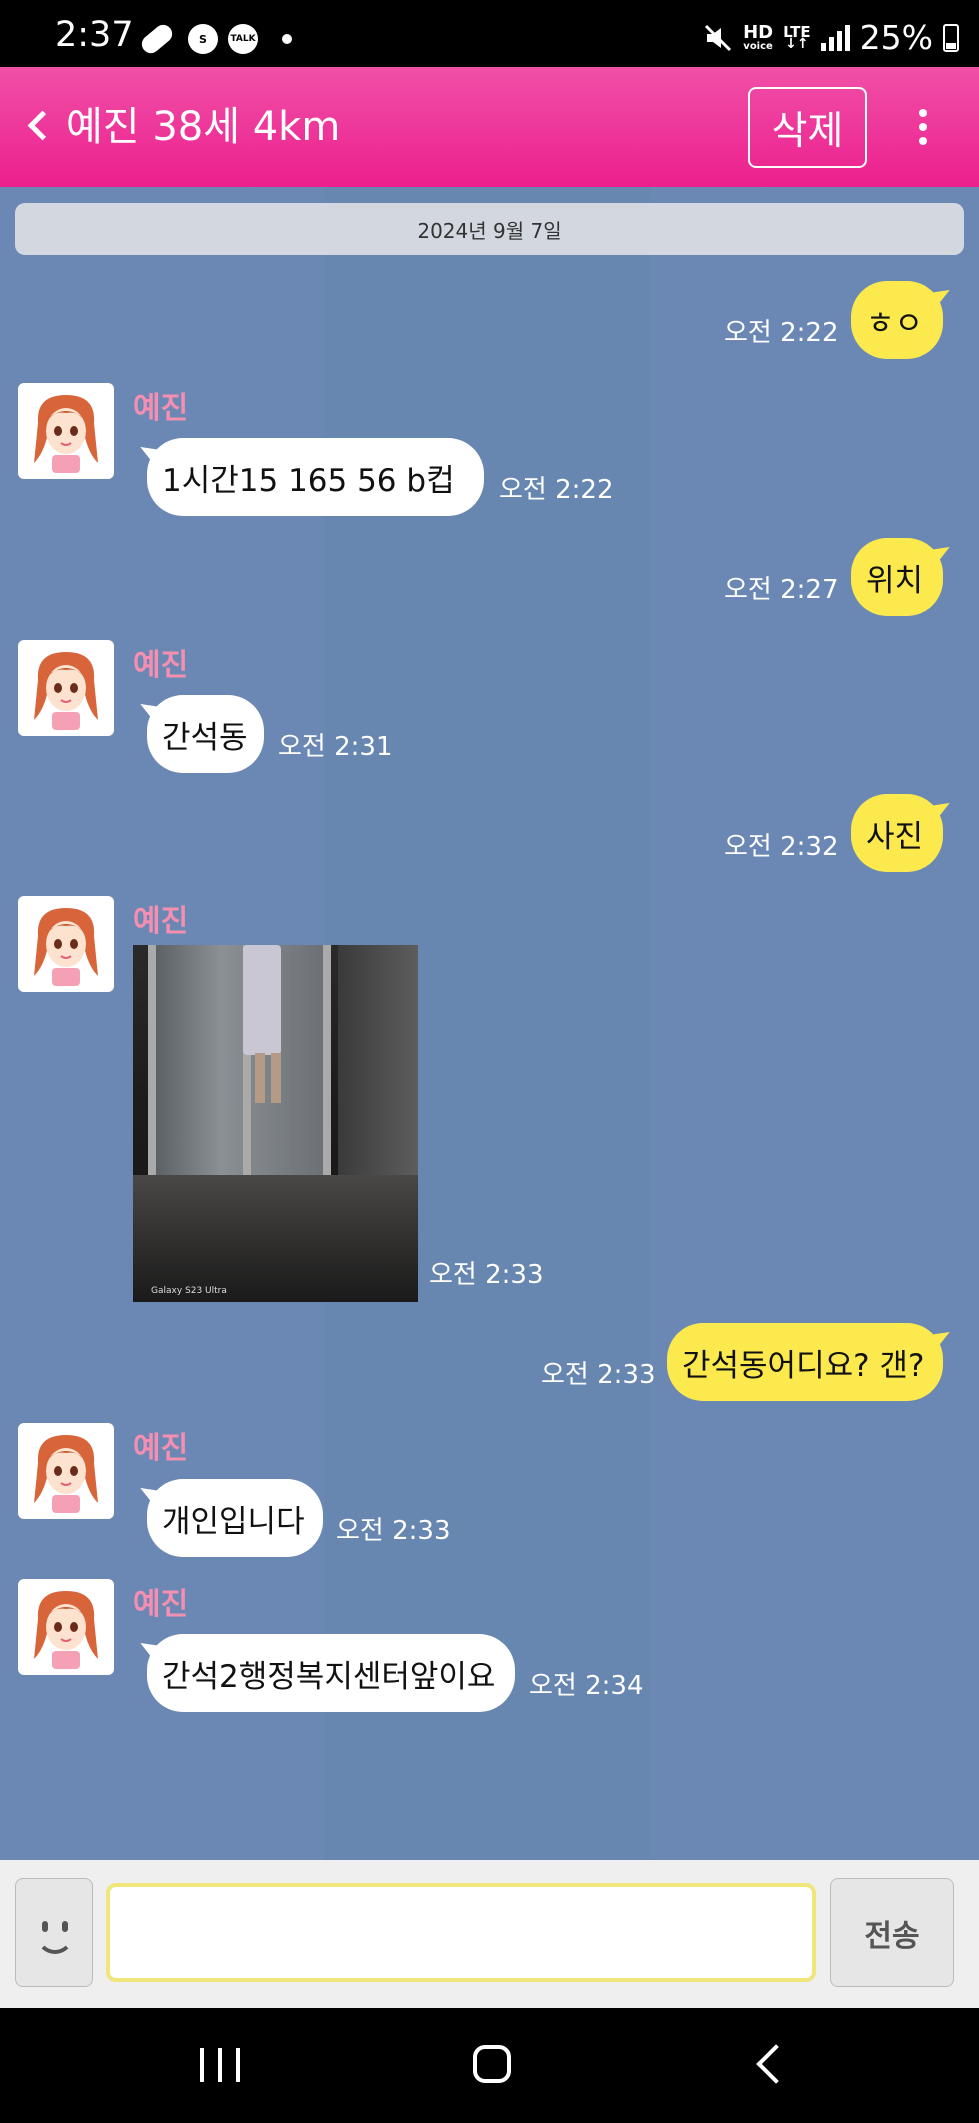  Describe the element at coordinates (243, 39) in the screenshot. I see `kakaotalk-icon: TALK` at that location.